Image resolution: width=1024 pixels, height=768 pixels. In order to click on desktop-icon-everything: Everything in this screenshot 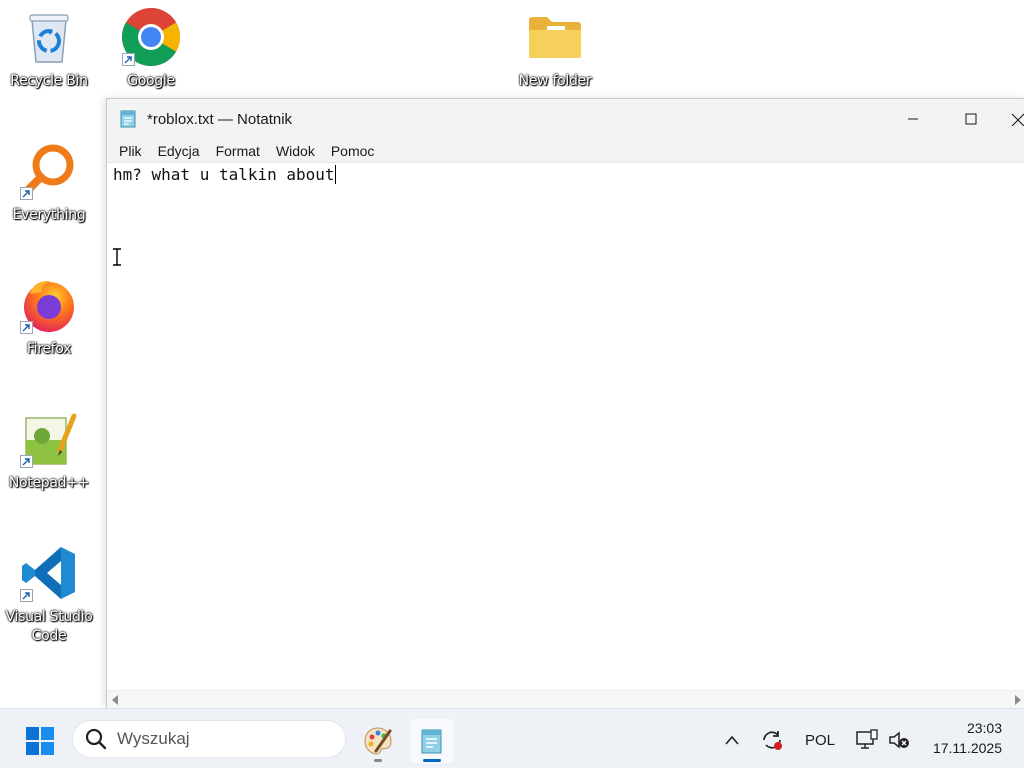, I will do `click(49, 182)`.